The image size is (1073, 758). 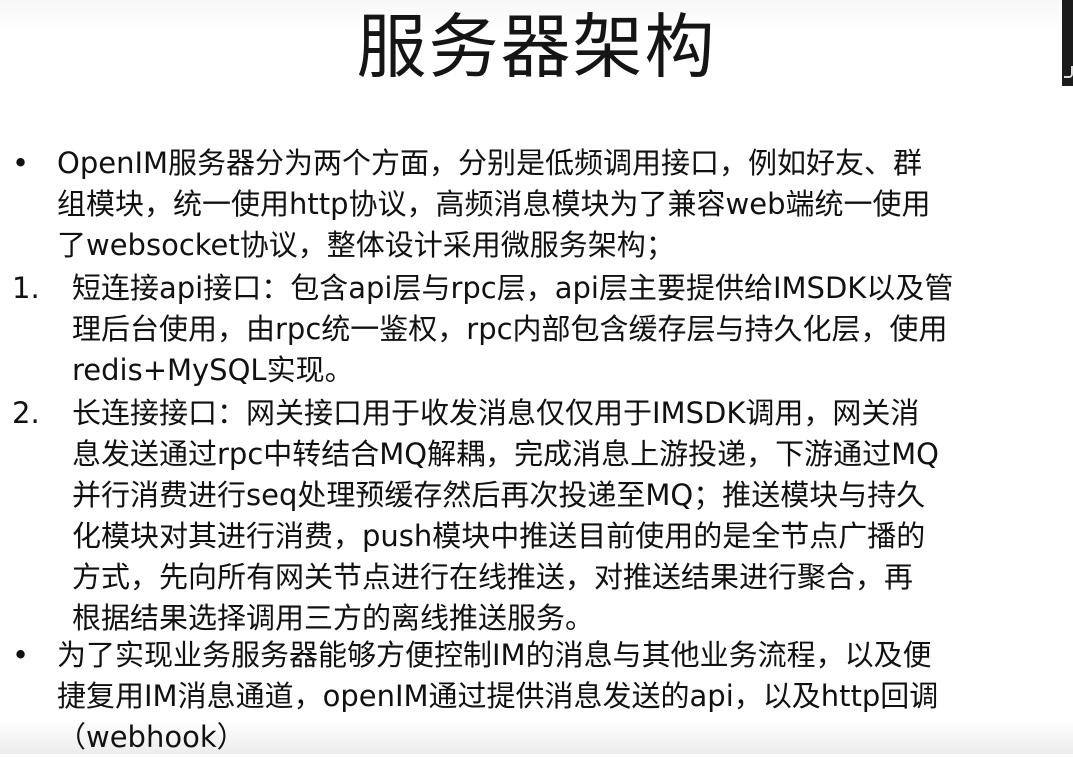 I want to click on text-line: 根据结果选择调用三方的离线推送服务。, so click(x=333, y=618).